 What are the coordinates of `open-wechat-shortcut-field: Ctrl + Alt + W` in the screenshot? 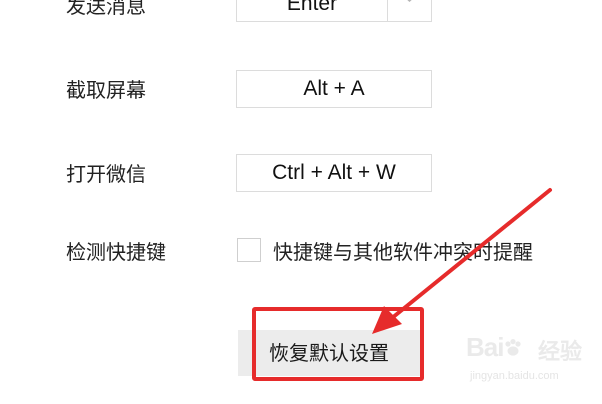 It's located at (334, 173).